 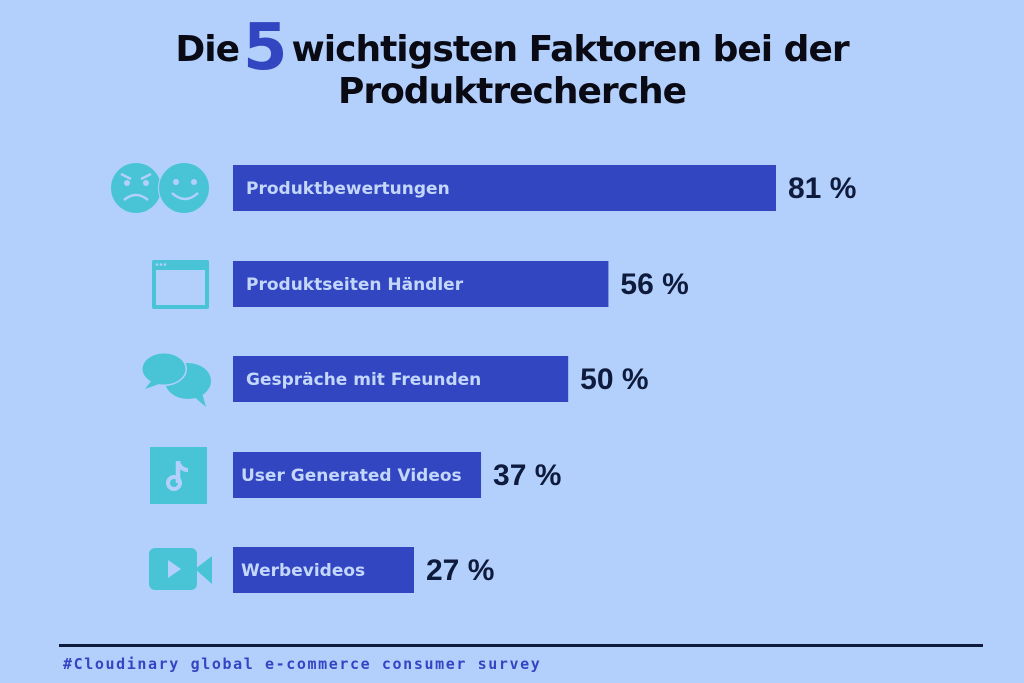 What do you see at coordinates (654, 284) in the screenshot?
I see `bar-value-label: 56 %` at bounding box center [654, 284].